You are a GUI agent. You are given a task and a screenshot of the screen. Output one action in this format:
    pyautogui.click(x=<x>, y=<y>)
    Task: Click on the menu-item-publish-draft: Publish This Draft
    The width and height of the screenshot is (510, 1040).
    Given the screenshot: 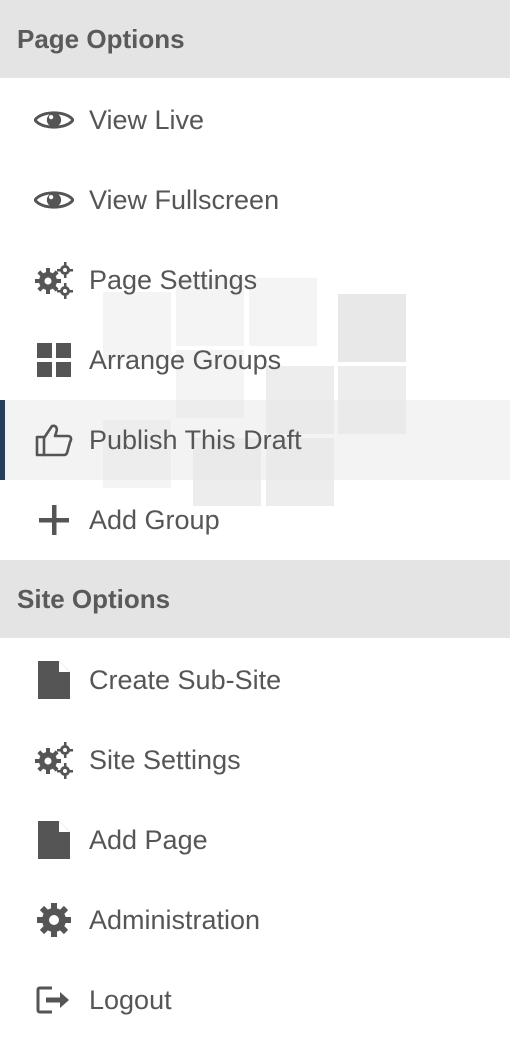 What is the action you would take?
    pyautogui.click(x=255, y=440)
    